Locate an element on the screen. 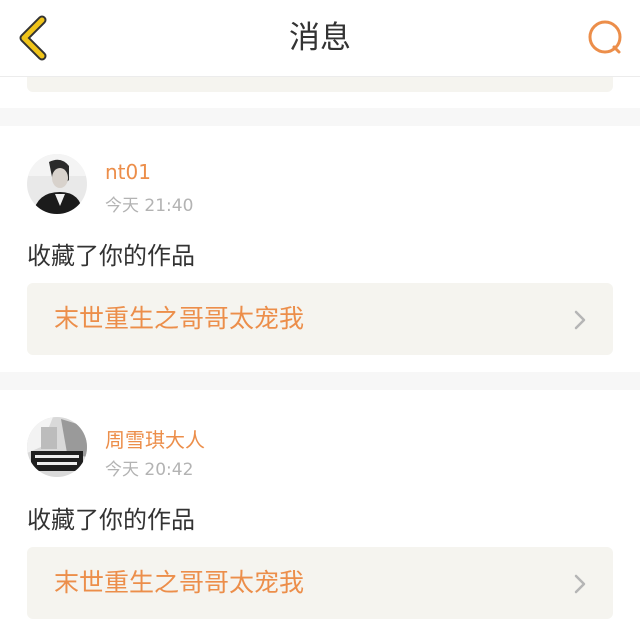 This screenshot has height=630, width=640. search-button is located at coordinates (606, 38).